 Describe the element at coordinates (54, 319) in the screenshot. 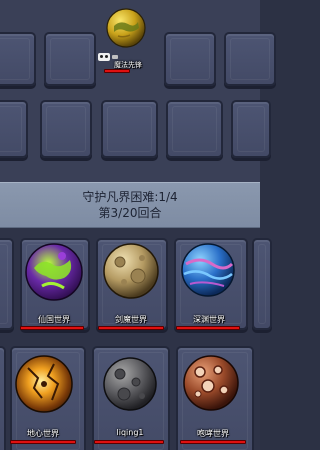

I see `player-planet-1-label: 仙国世界` at that location.